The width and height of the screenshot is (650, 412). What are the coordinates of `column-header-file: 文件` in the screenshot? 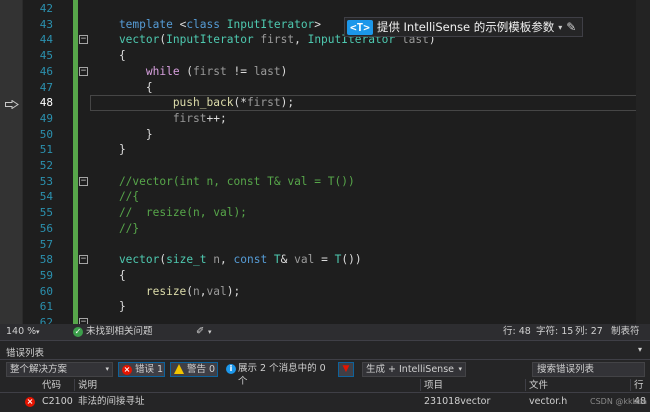 It's located at (538, 386).